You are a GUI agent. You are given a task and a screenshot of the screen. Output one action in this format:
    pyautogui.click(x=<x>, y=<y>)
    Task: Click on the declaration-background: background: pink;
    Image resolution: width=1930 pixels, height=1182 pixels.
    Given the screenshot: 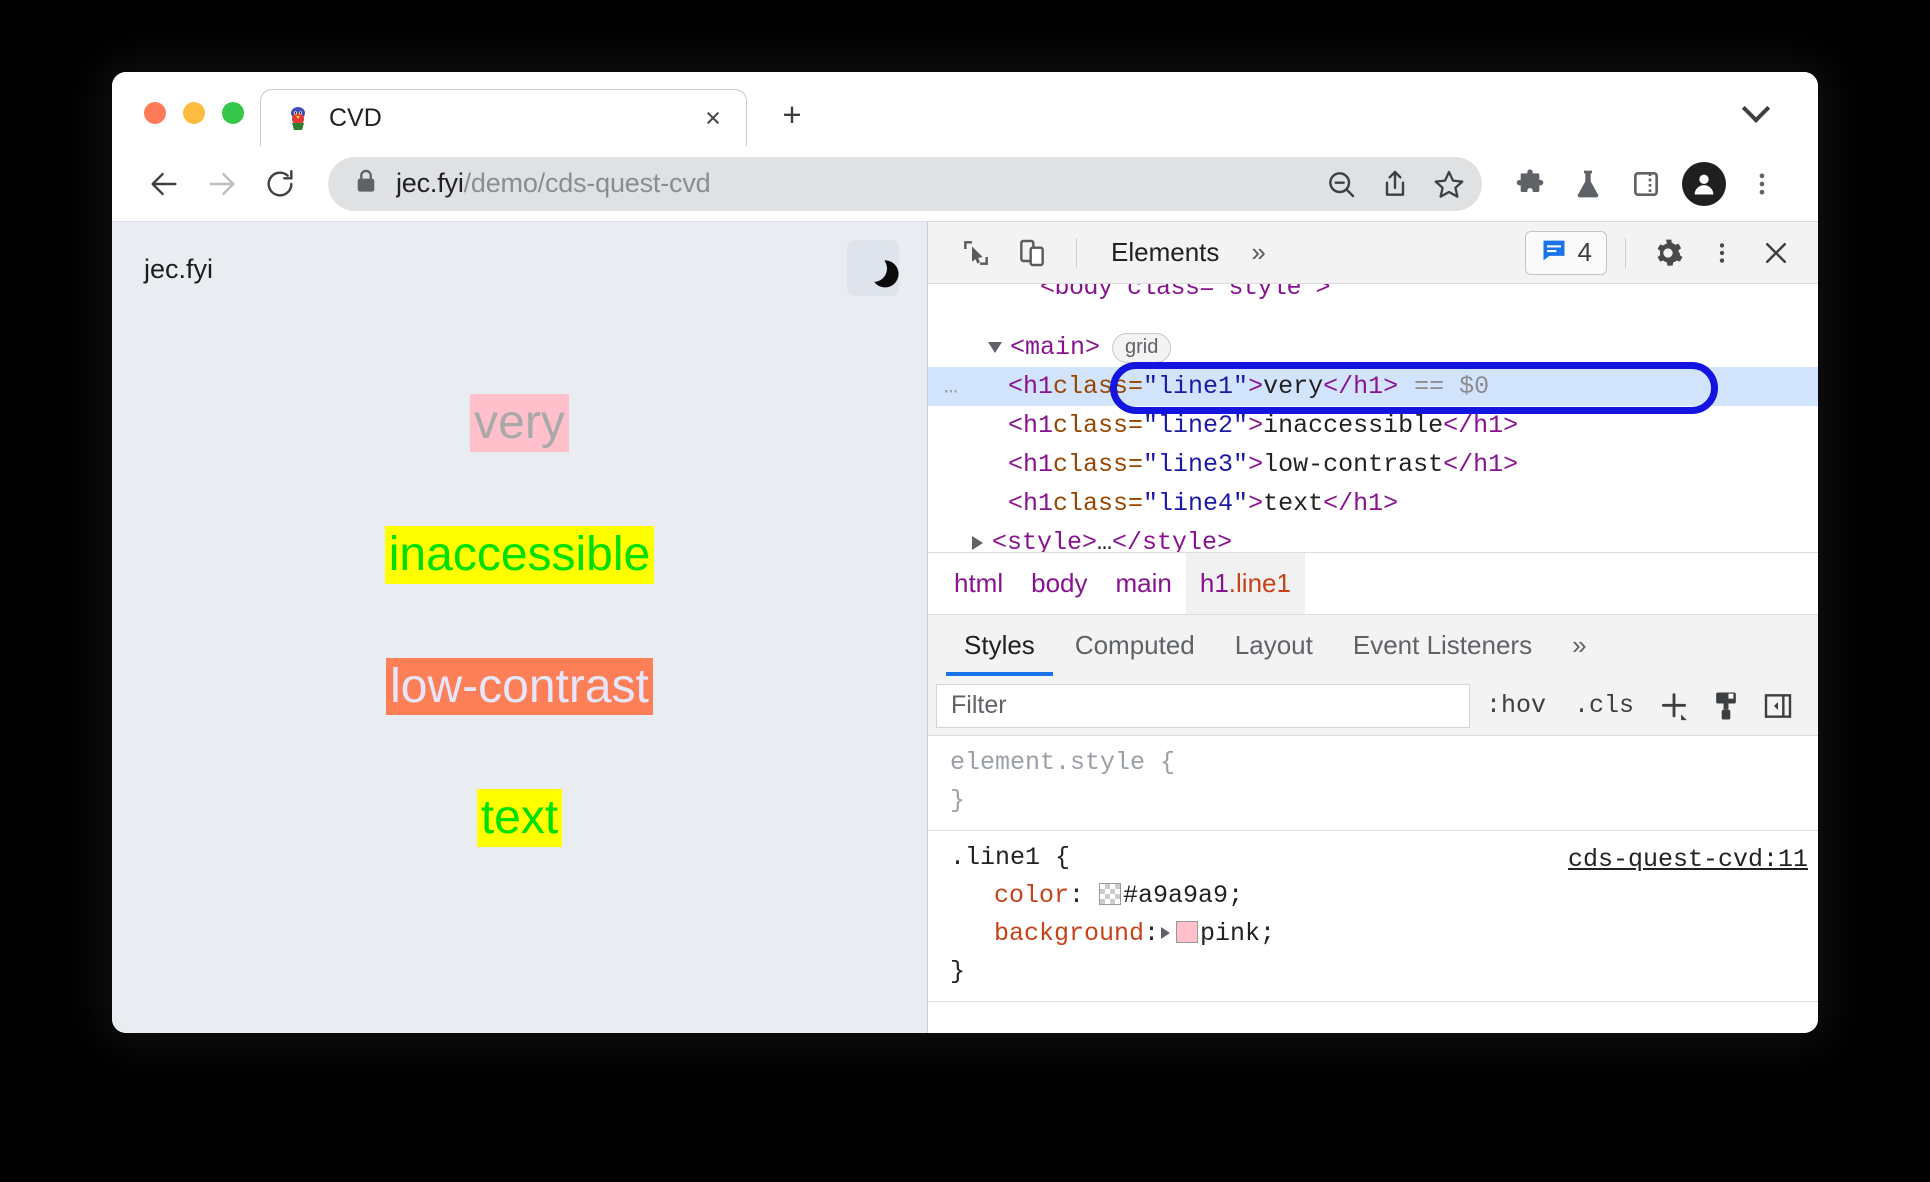 What is the action you would take?
    pyautogui.click(x=1384, y=934)
    